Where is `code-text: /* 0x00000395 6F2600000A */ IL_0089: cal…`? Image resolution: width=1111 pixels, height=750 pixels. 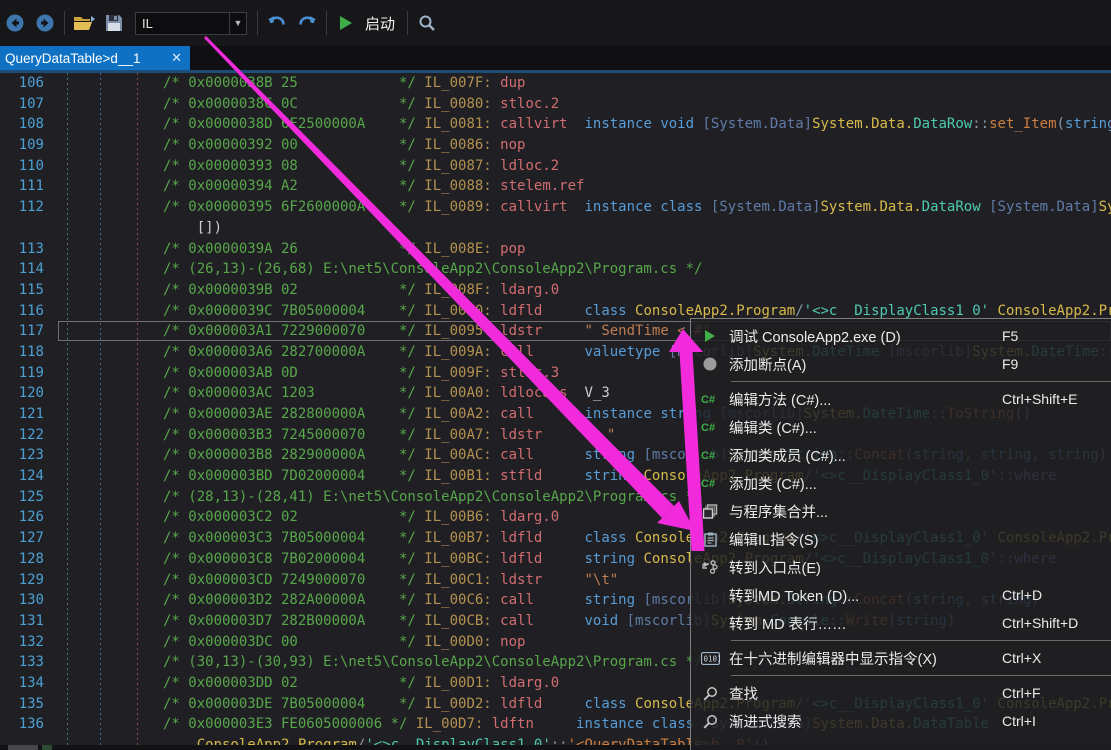
code-text: /* 0x00000395 6F2600000A */ IL_0089: cal… is located at coordinates (637, 207).